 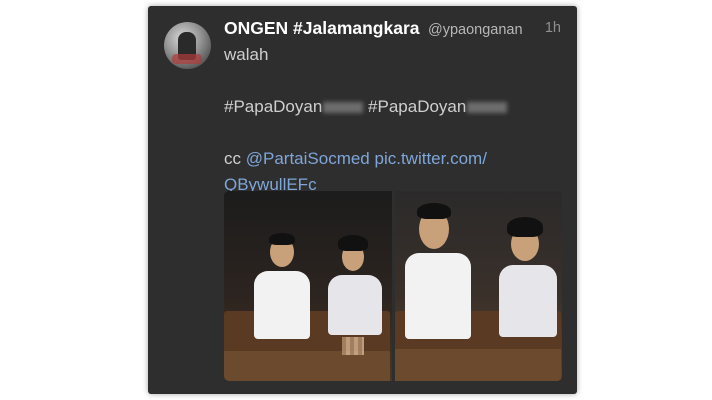 I want to click on mention-link: @PartaiSocmed, so click(x=308, y=158).